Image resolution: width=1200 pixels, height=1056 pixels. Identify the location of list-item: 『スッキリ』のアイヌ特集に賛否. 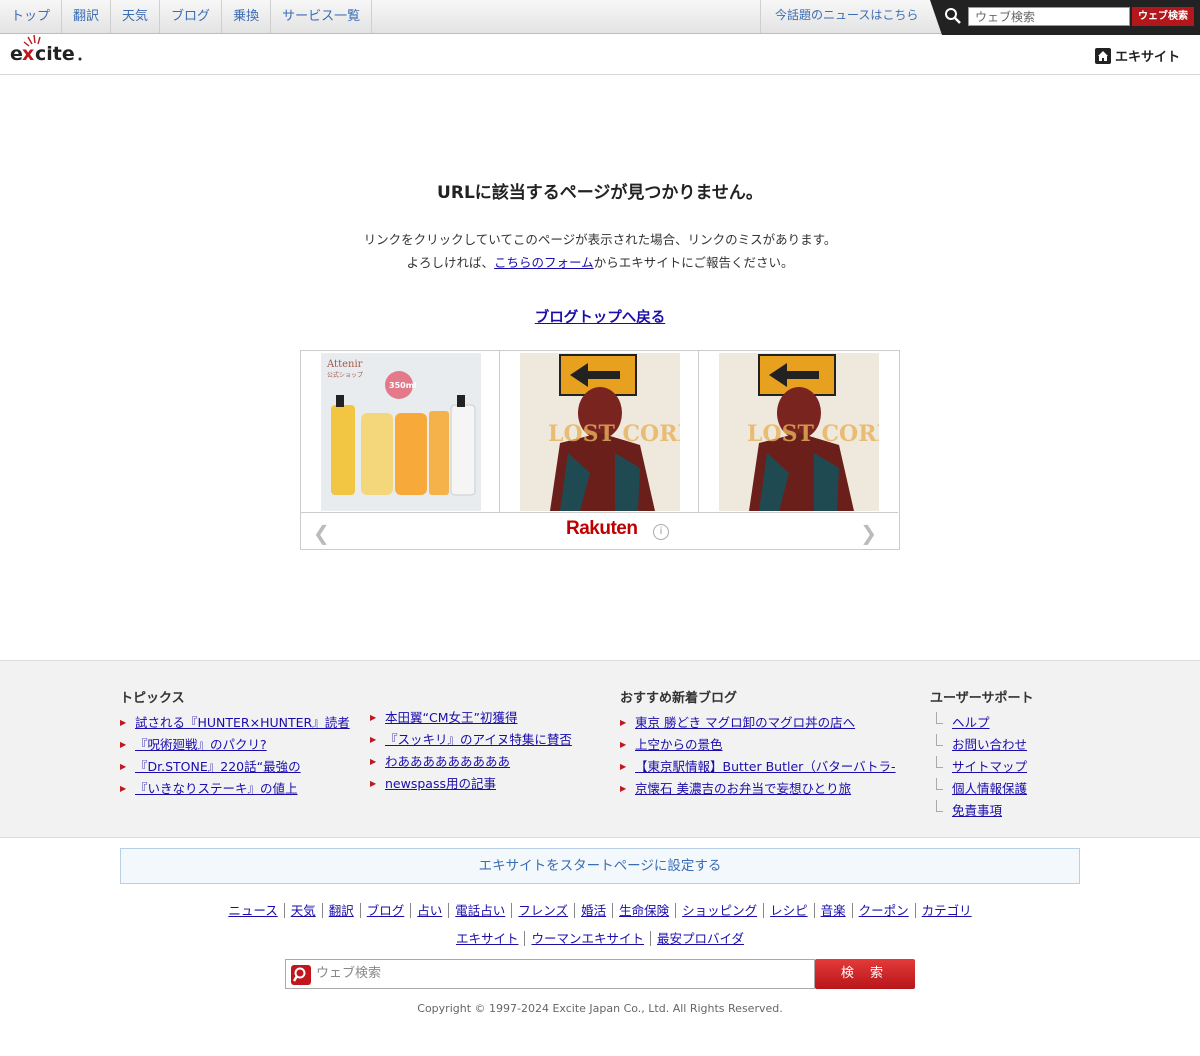
(471, 740).